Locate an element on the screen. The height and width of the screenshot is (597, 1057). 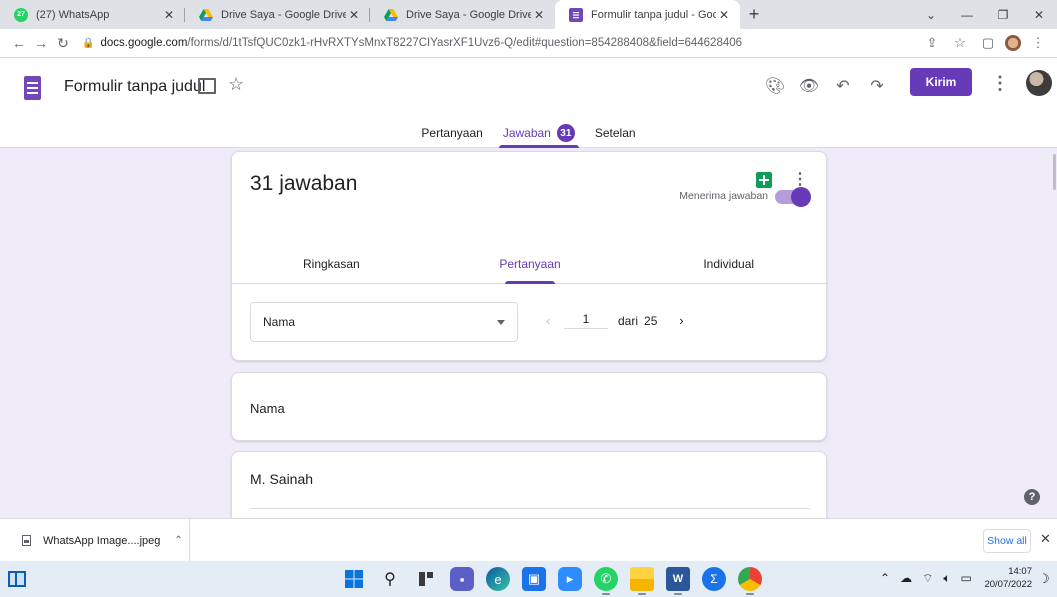
word-icon: W is located at coordinates (678, 581).